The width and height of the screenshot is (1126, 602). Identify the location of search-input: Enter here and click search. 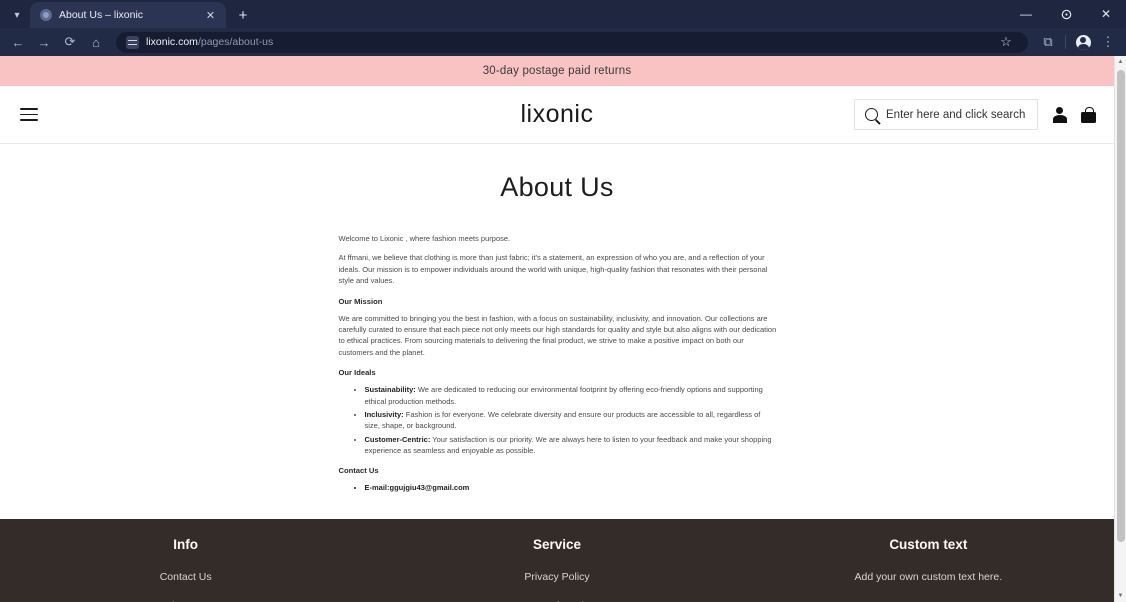
(946, 114).